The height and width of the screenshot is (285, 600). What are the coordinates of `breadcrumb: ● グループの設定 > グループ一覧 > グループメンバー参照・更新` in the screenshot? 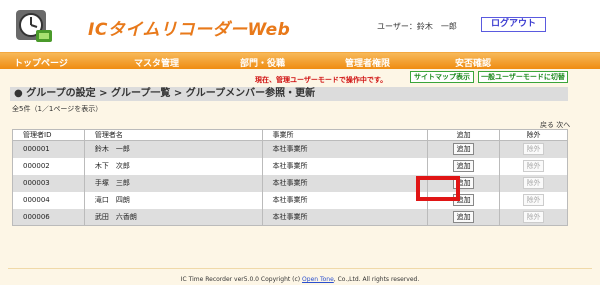 It's located at (165, 93).